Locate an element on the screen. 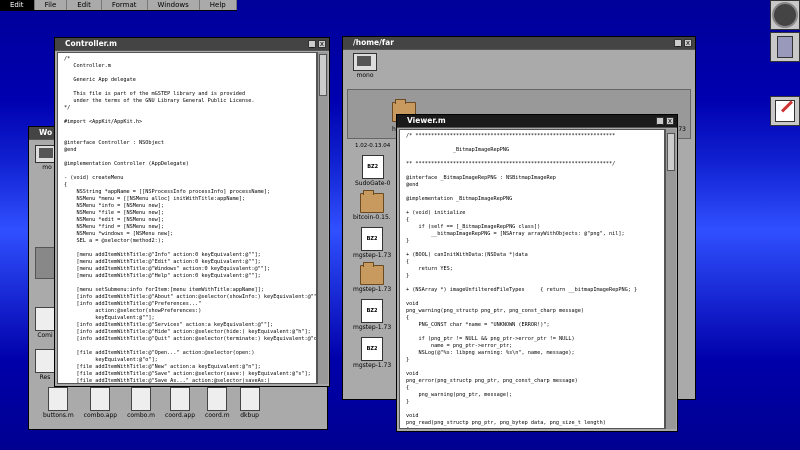 Image resolution: width=800 pixels, height=450 pixels. back-icon-label: Comi is located at coordinates (45, 335).